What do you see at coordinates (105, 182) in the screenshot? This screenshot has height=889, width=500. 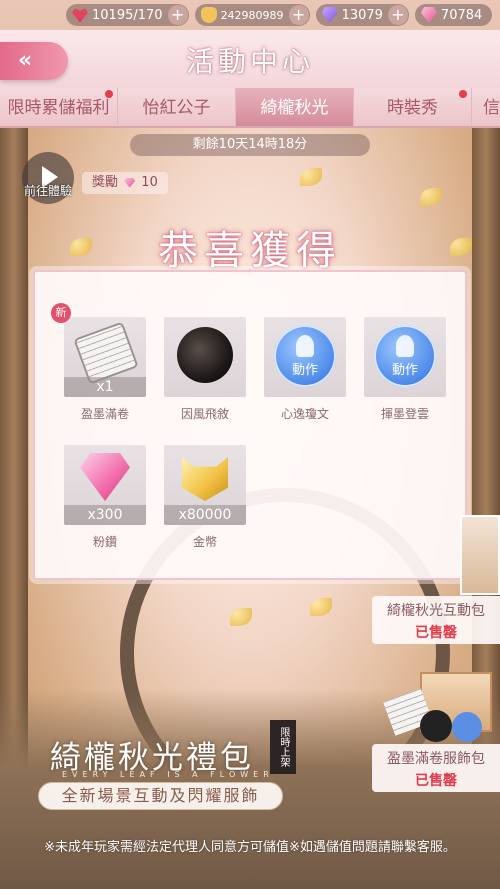 I see `reward-label: 獎勵` at bounding box center [105, 182].